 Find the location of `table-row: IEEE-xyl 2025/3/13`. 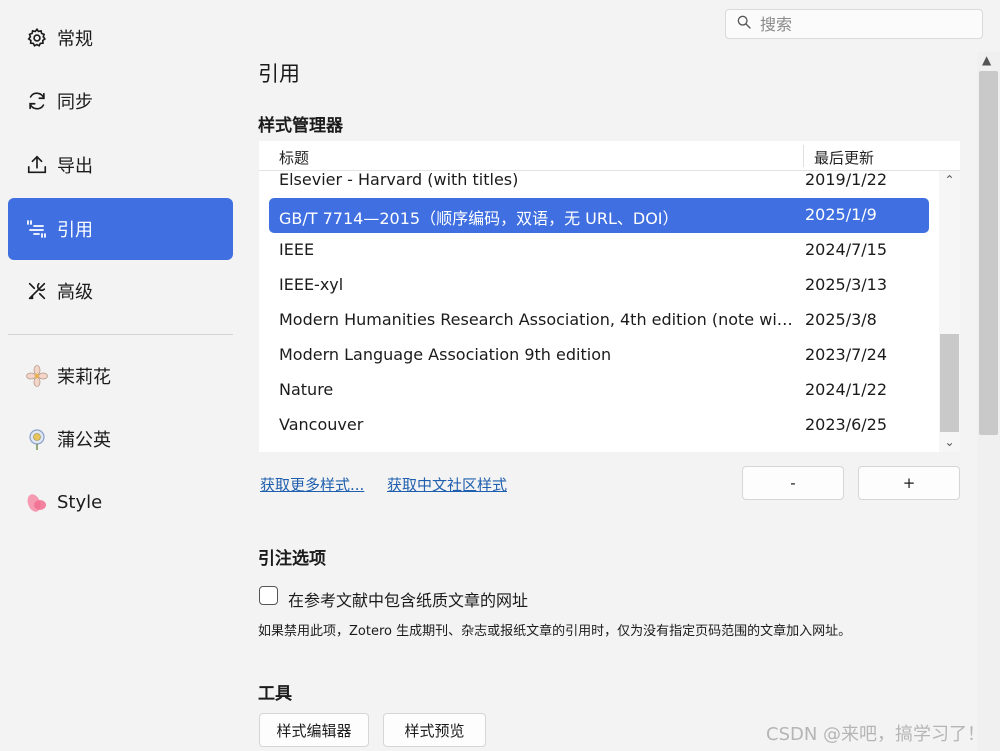

table-row: IEEE-xyl 2025/3/13 is located at coordinates (599, 285).